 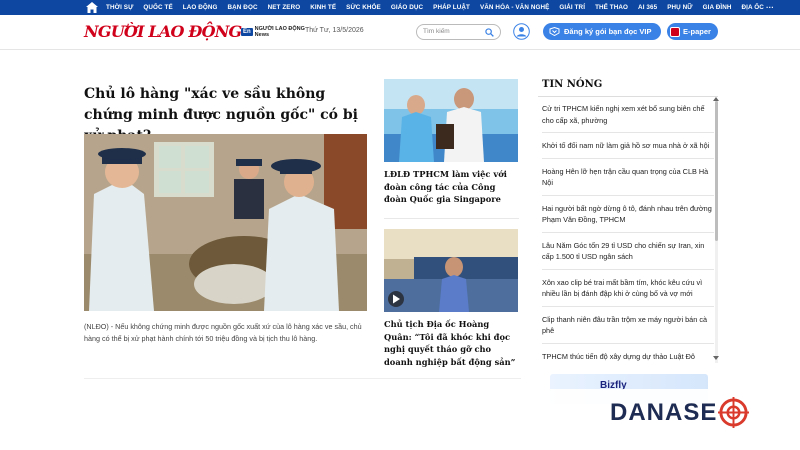 I want to click on vip-subscribe-button: Đăng ký gói bạn đọc VIP, so click(x=602, y=31).